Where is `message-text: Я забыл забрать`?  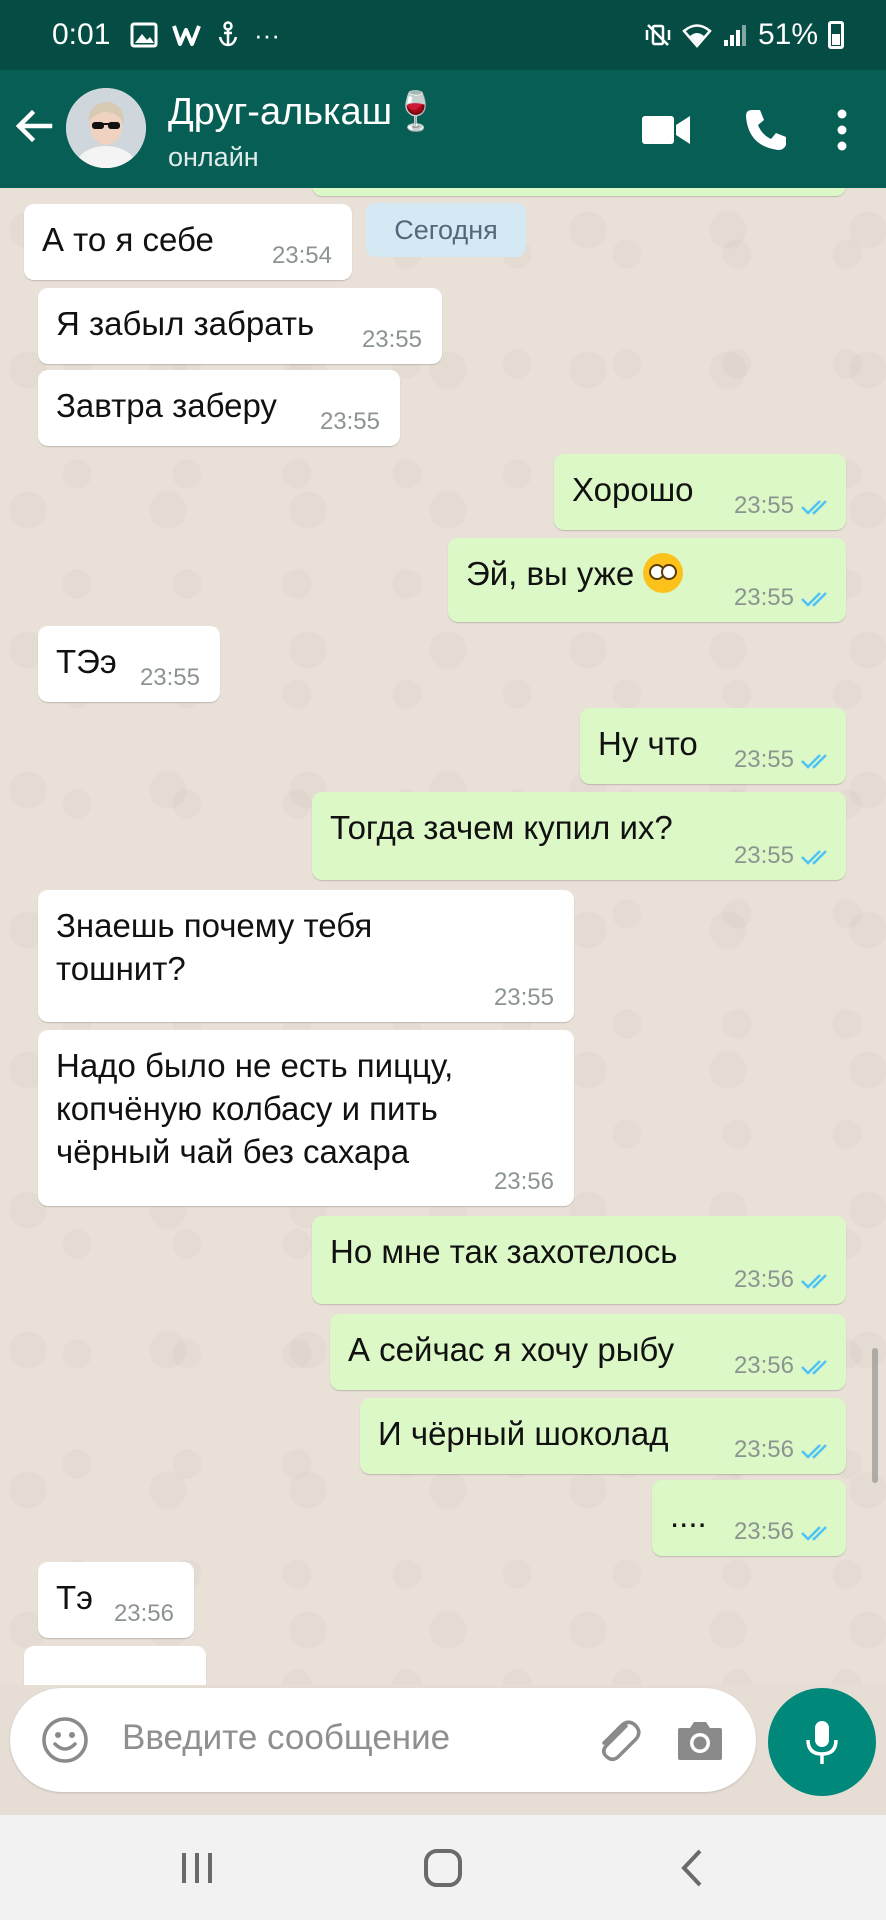
message-text: Я забыл забрать is located at coordinates (185, 323).